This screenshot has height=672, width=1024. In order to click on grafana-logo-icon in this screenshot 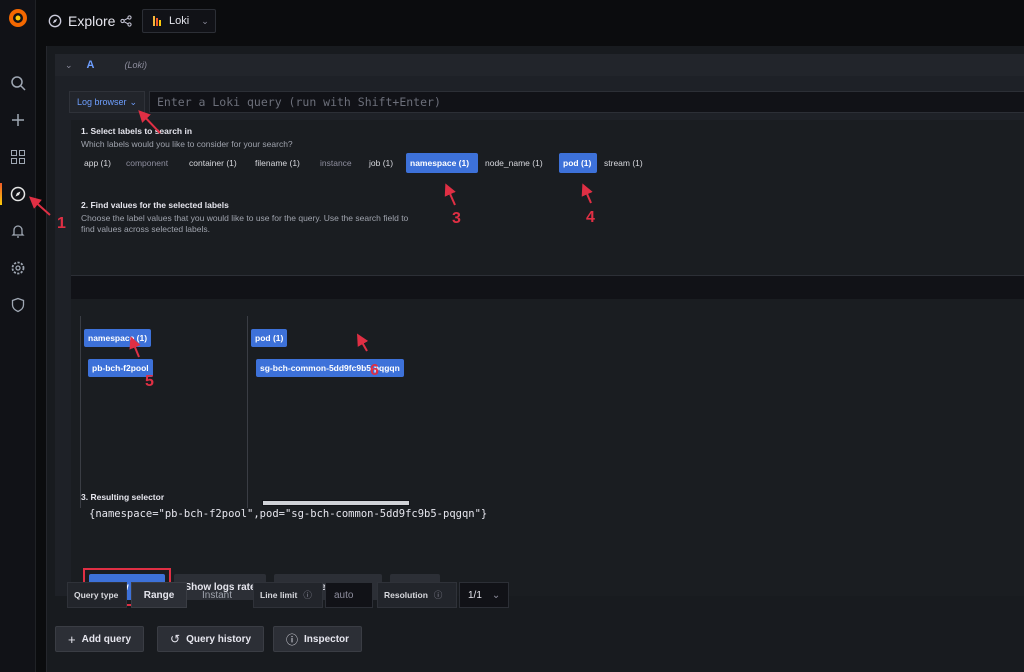, I will do `click(18, 18)`.